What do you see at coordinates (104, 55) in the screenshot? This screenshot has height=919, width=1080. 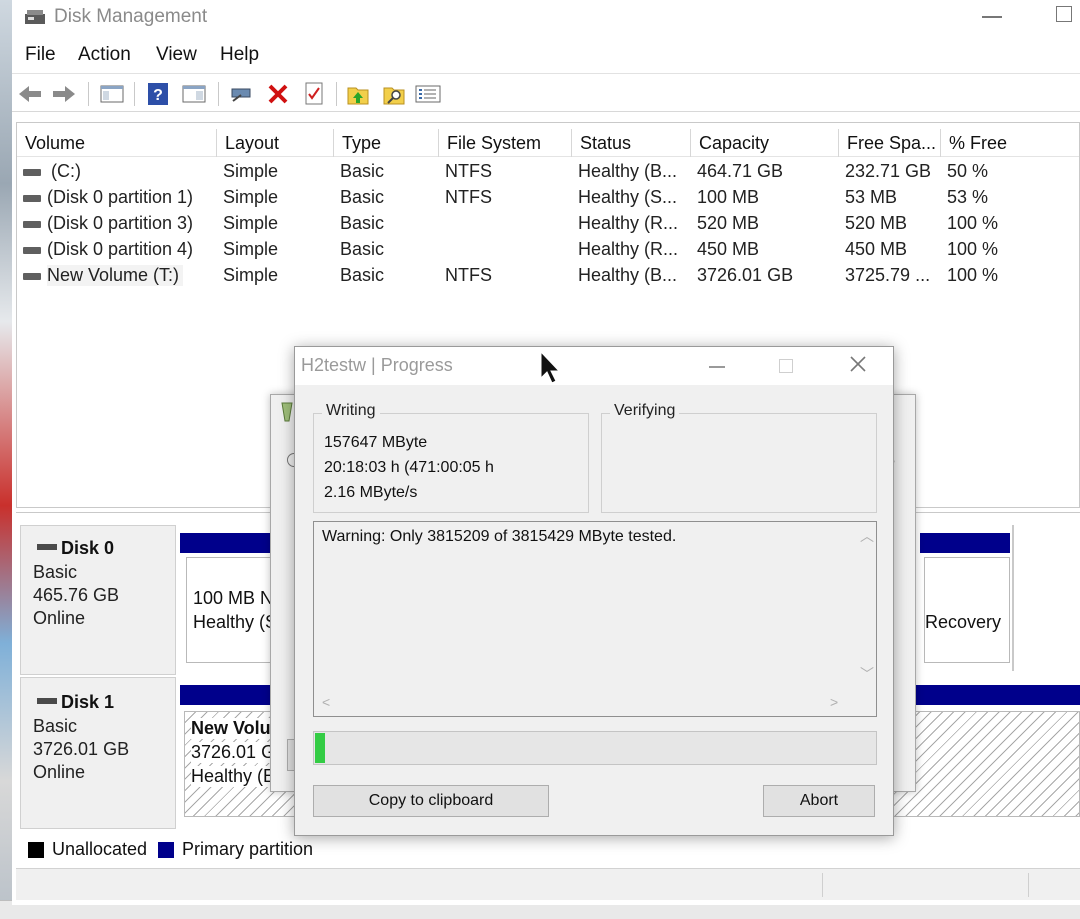 I see `menu-action: Action` at bounding box center [104, 55].